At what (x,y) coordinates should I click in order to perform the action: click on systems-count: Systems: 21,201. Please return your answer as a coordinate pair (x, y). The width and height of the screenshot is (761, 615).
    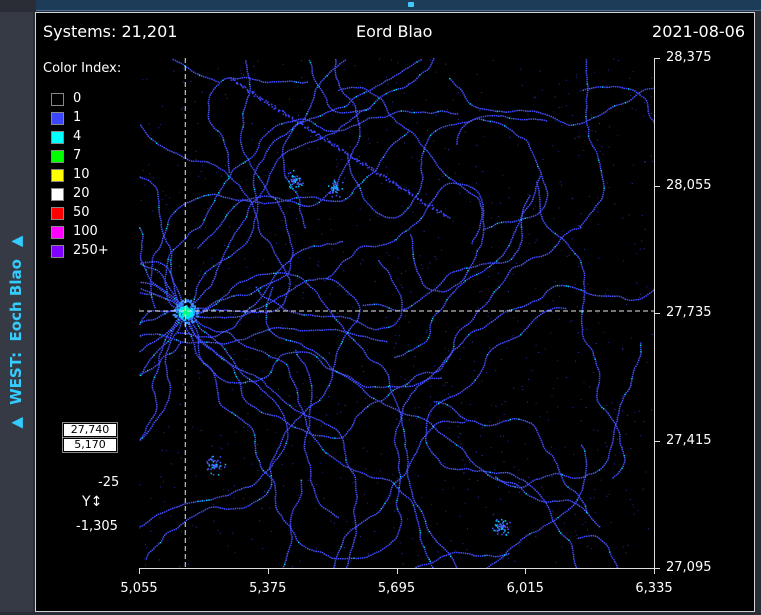
    Looking at the image, I should click on (110, 31).